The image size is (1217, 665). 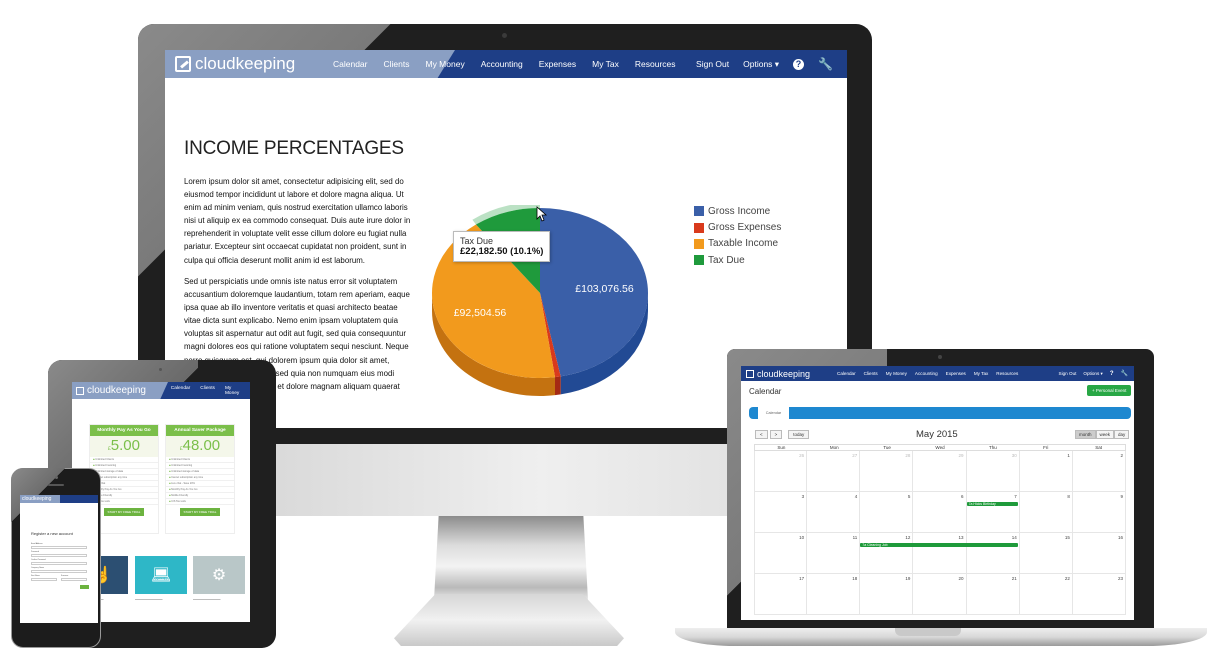 I want to click on plan-feature: CIS Tax tools, so click(x=200, y=502).